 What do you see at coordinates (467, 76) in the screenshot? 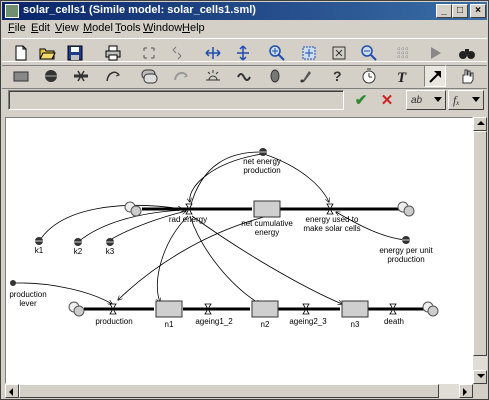
I see `hand-tool-icon` at bounding box center [467, 76].